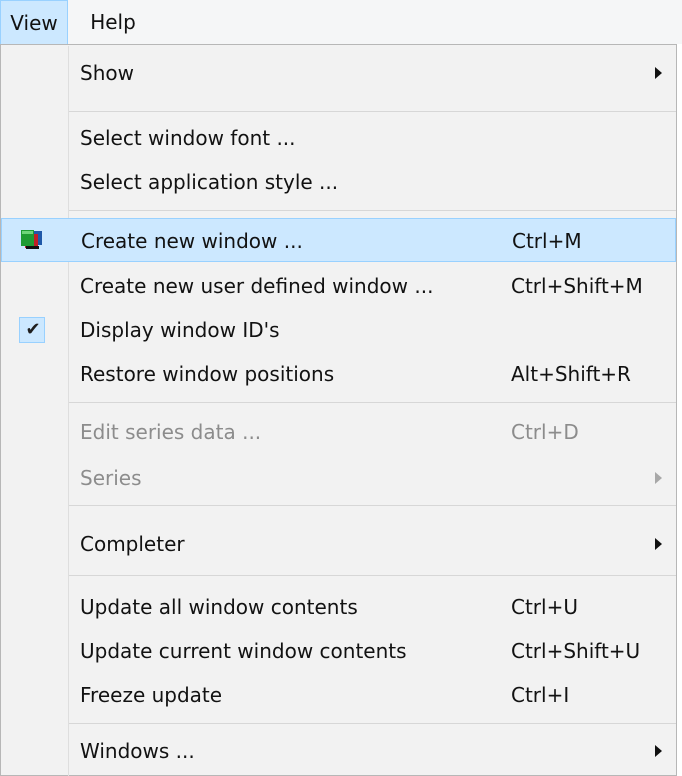 This screenshot has width=682, height=776. I want to click on menu-item-shortcut: Ctrl+Shift+M, so click(577, 286).